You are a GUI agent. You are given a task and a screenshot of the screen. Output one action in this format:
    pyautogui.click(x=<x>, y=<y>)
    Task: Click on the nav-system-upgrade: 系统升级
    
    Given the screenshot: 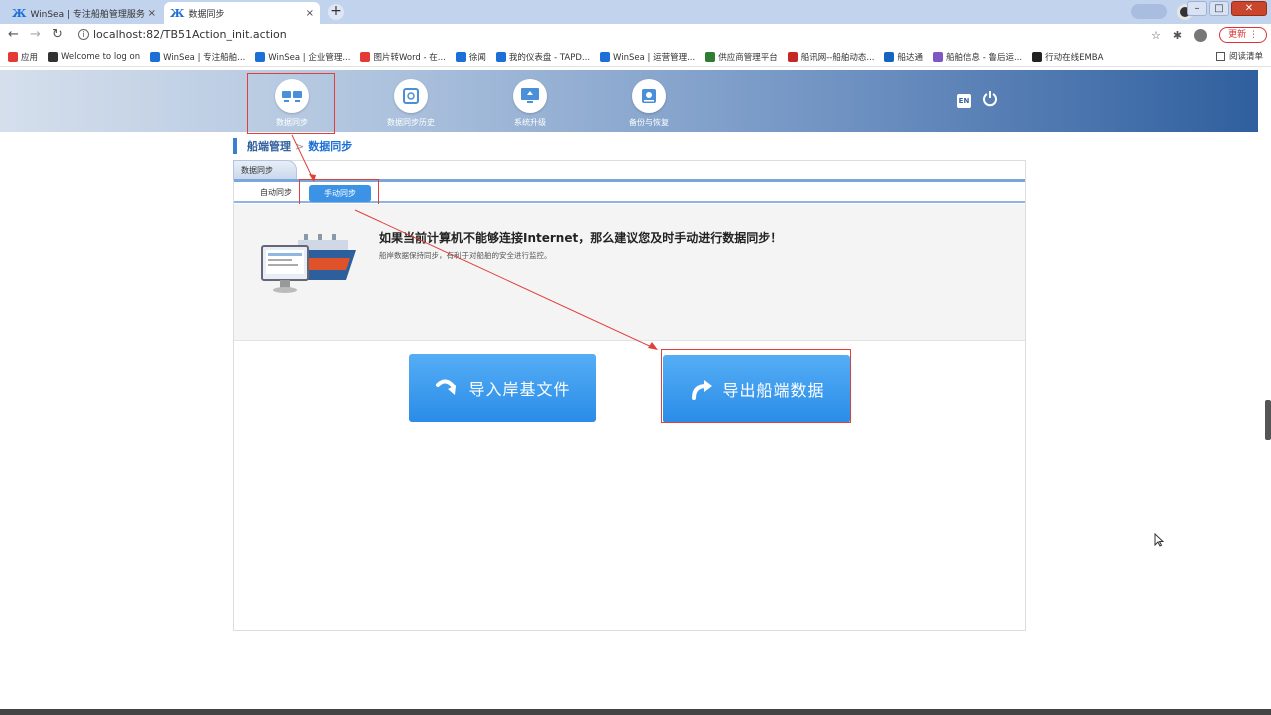 What is the action you would take?
    pyautogui.click(x=530, y=103)
    